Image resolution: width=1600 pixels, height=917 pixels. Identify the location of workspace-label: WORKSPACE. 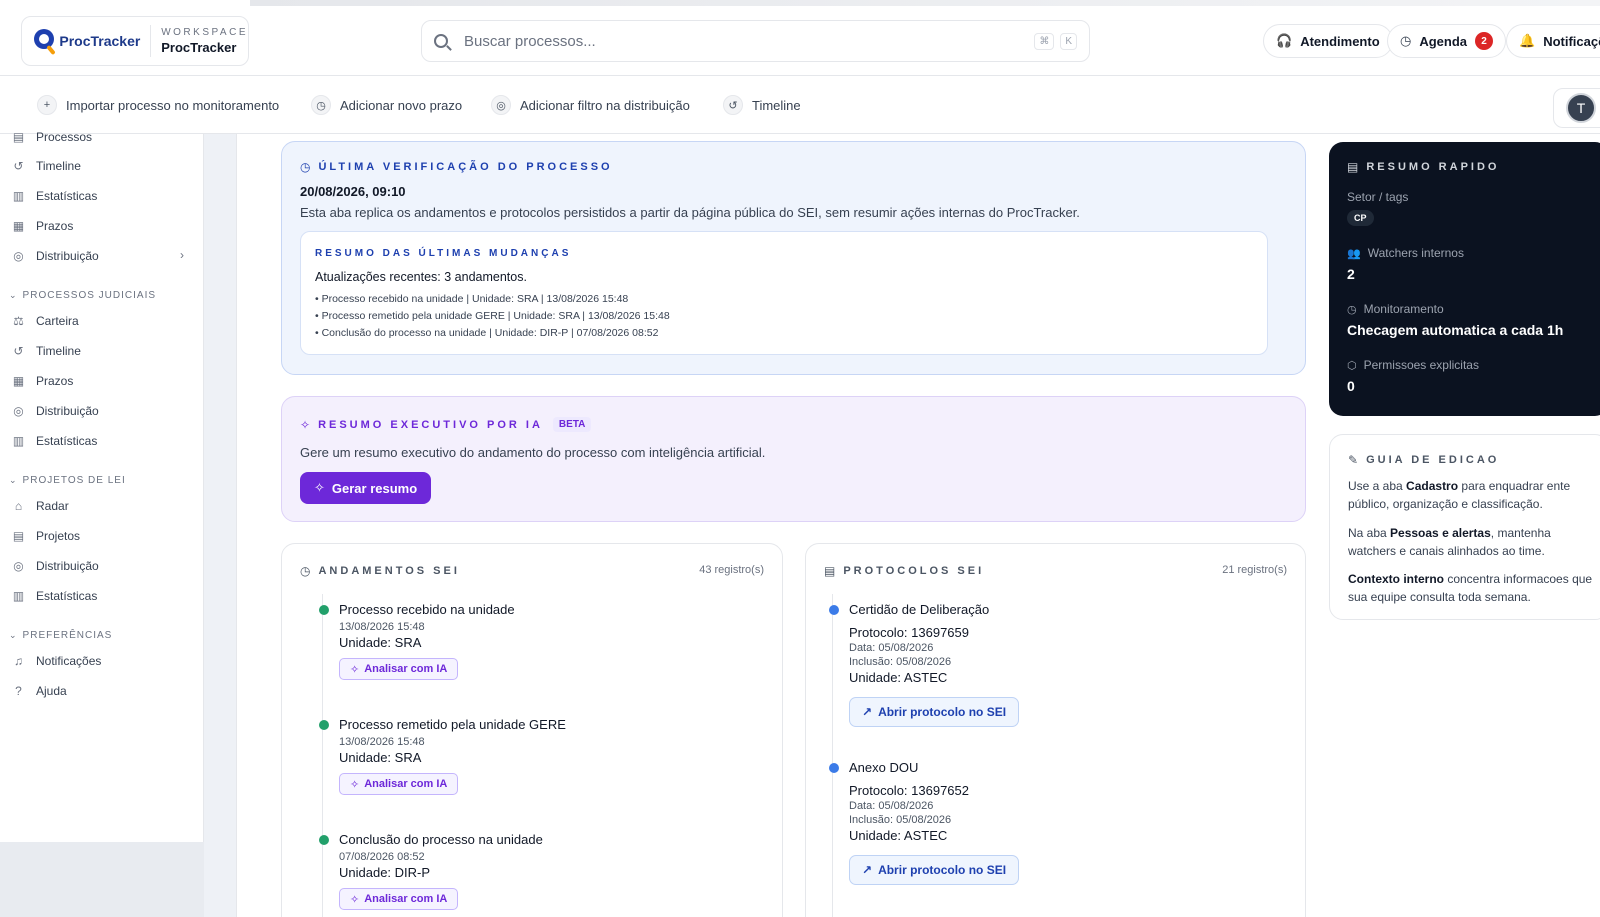
(204, 32).